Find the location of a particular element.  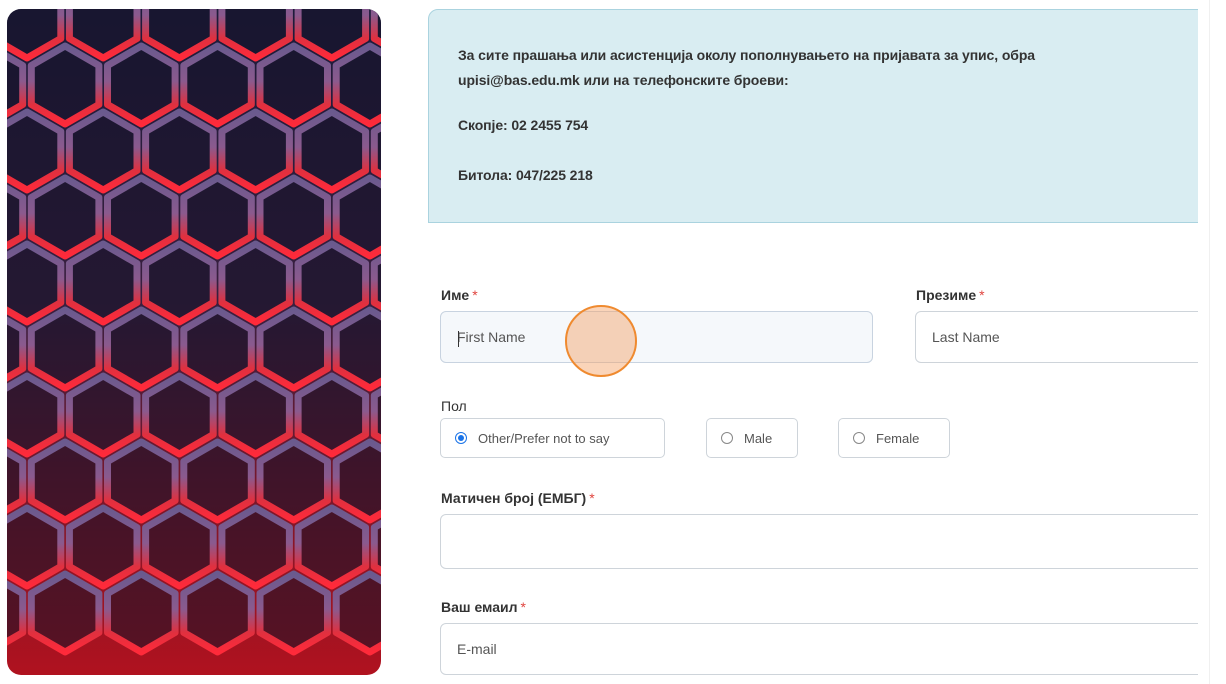

phone-bitola: Битола: 047/225 218 is located at coordinates (525, 175).